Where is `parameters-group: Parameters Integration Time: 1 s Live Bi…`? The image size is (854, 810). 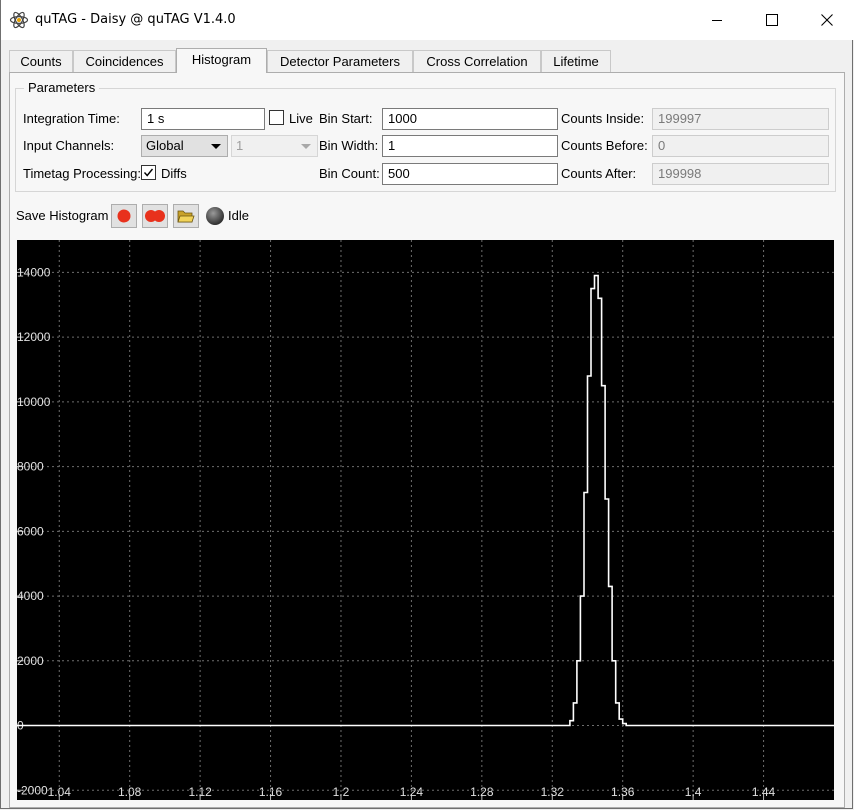 parameters-group: Parameters Integration Time: 1 s Live Bi… is located at coordinates (425, 136).